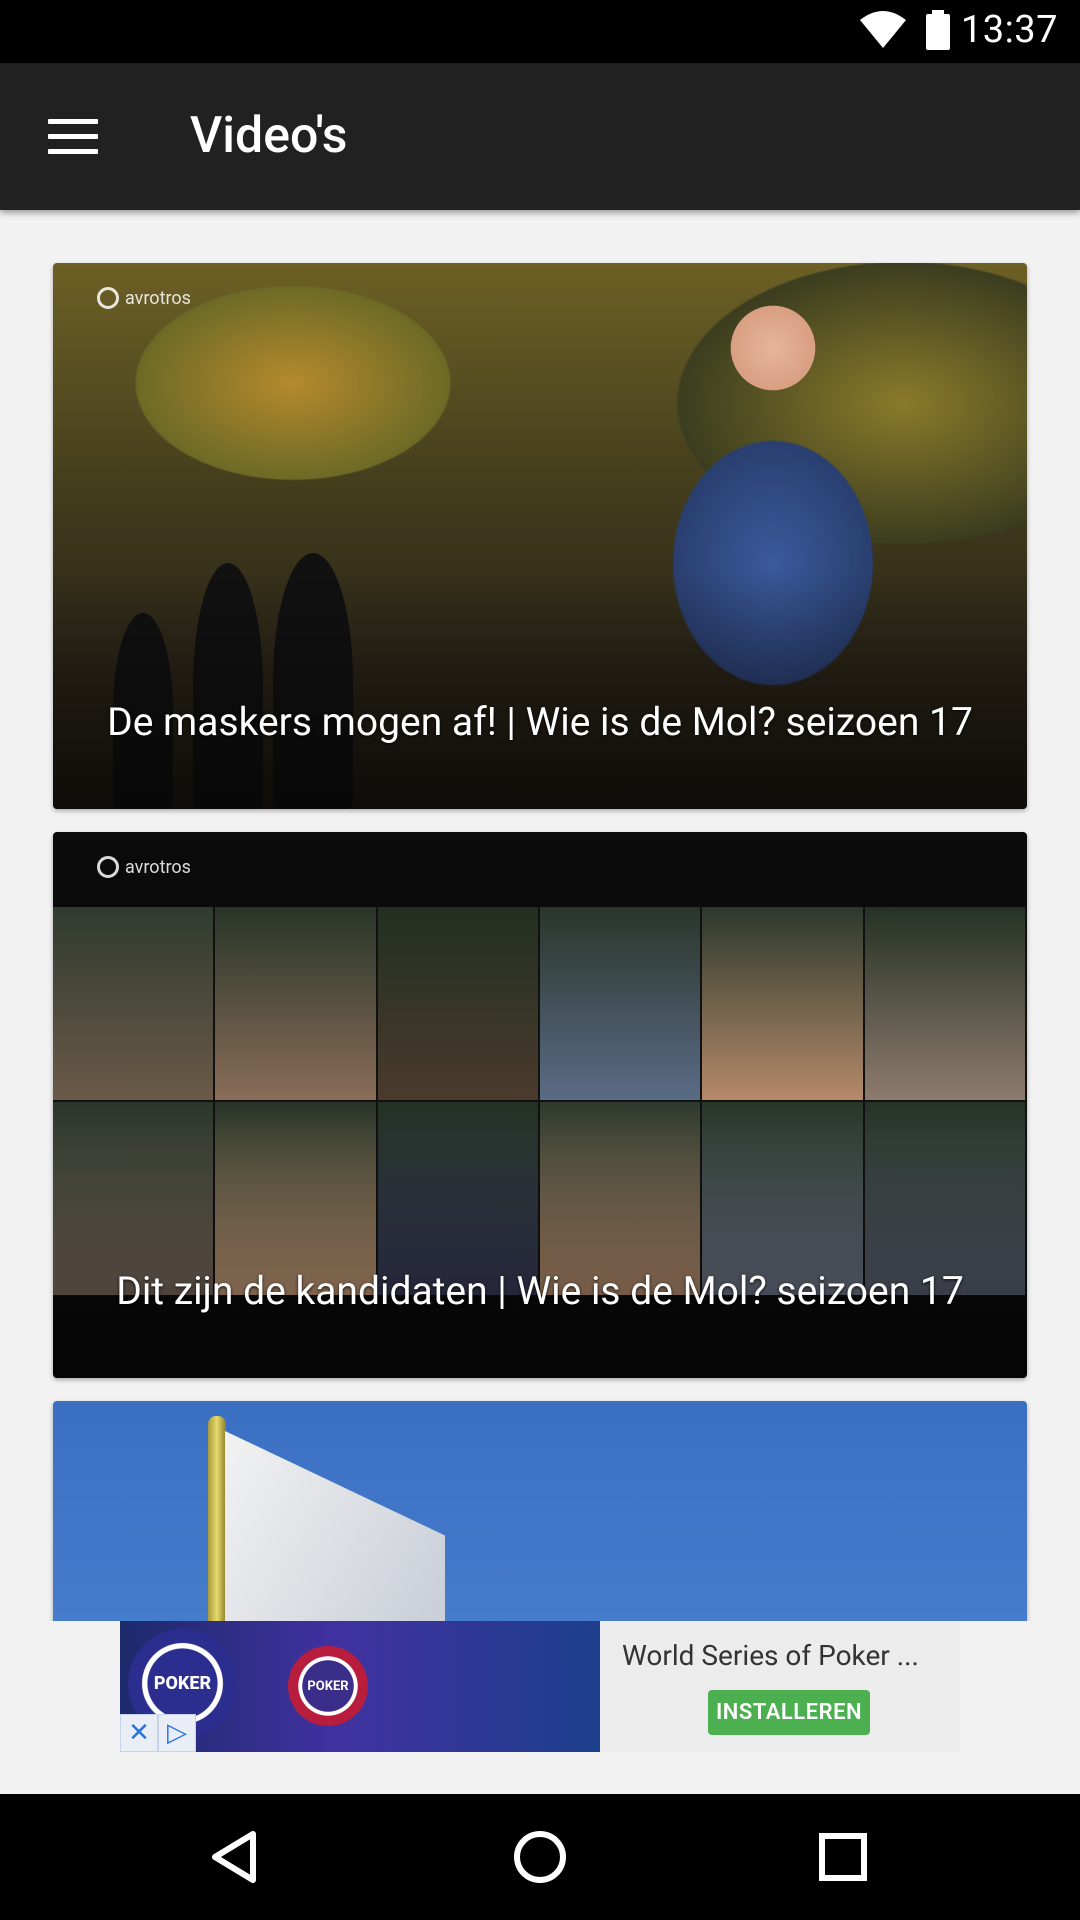 The height and width of the screenshot is (1920, 1080). I want to click on menu-icon, so click(73, 137).